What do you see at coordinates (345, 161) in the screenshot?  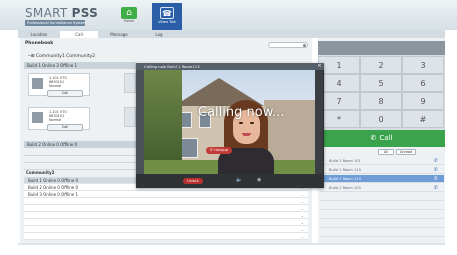 I see `recent-call-label: Build 1 Room 101` at bounding box center [345, 161].